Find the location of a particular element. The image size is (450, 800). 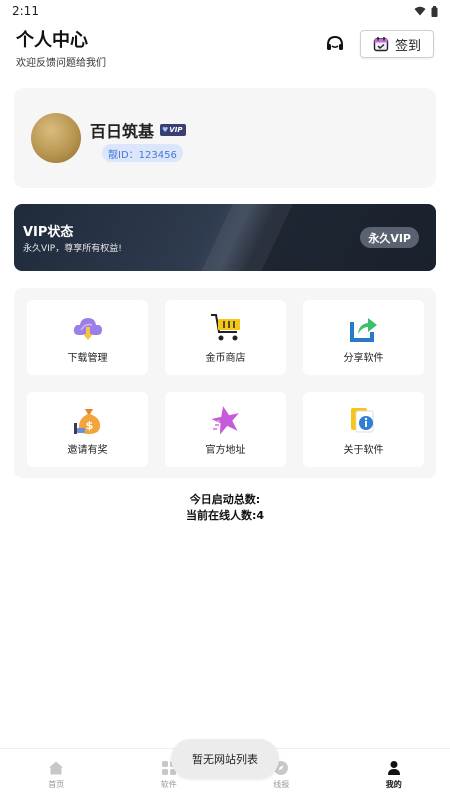

menu-item-invite: $ 邀请有奖 is located at coordinates (87, 429).